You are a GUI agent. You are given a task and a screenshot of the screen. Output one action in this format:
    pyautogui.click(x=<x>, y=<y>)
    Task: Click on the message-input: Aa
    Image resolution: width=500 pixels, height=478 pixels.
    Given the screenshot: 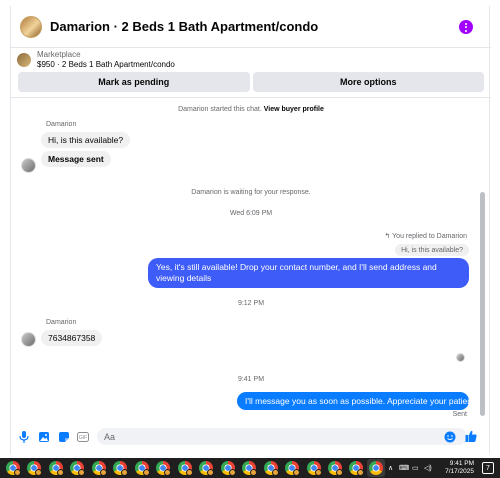 What is the action you would take?
    pyautogui.click(x=282, y=436)
    